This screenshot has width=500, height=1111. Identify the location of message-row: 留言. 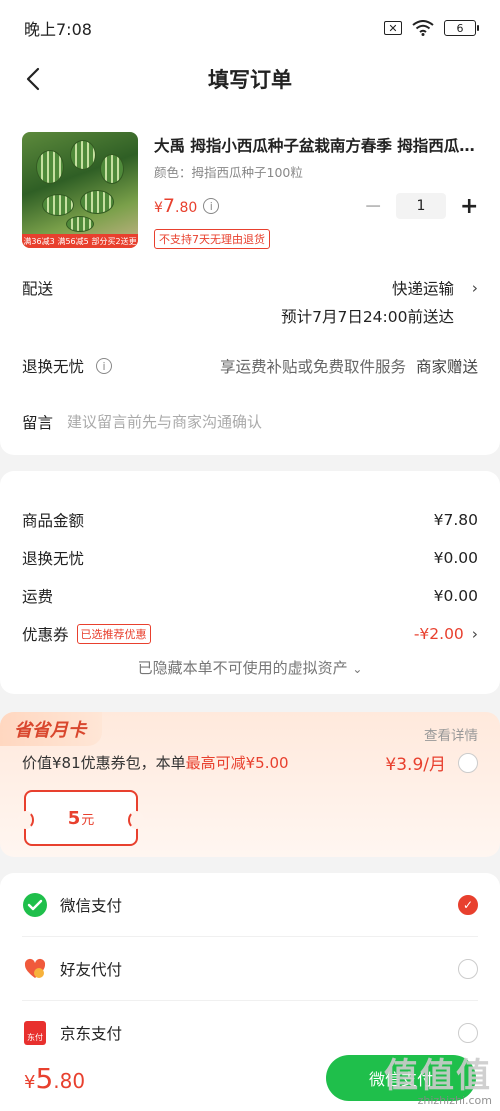
(250, 422).